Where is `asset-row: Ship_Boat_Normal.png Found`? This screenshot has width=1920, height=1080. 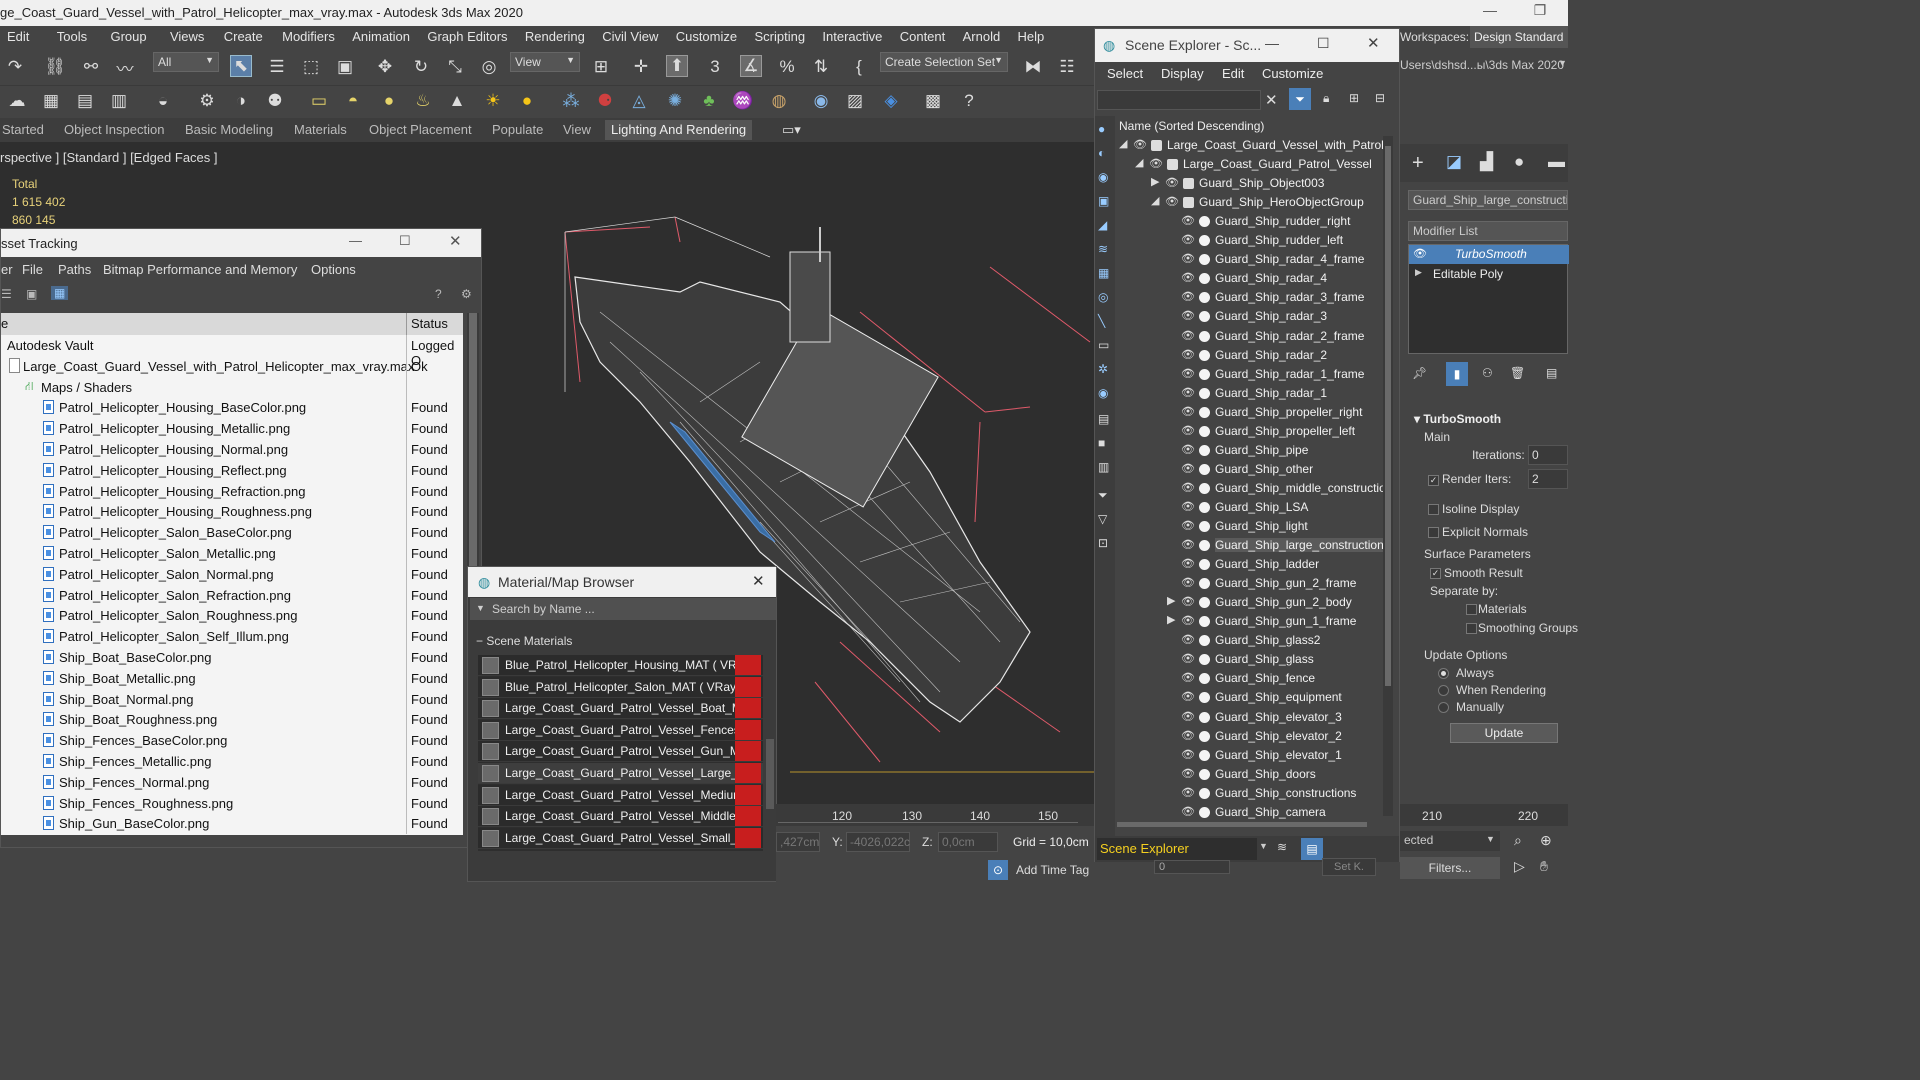
asset-row: Ship_Boat_Normal.png Found is located at coordinates (232, 699).